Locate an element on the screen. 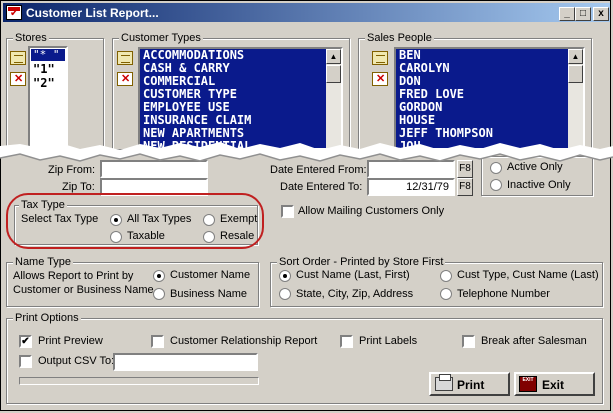 The image size is (613, 413). exit-button: EXIT Exit is located at coordinates (554, 384).